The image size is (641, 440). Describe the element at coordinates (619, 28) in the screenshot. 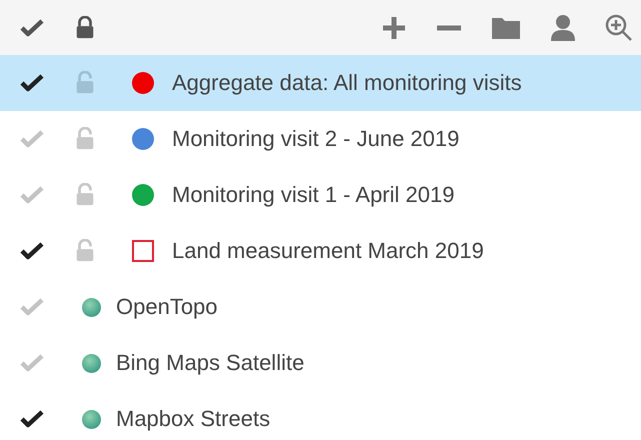

I see `zoom-in-icon` at that location.